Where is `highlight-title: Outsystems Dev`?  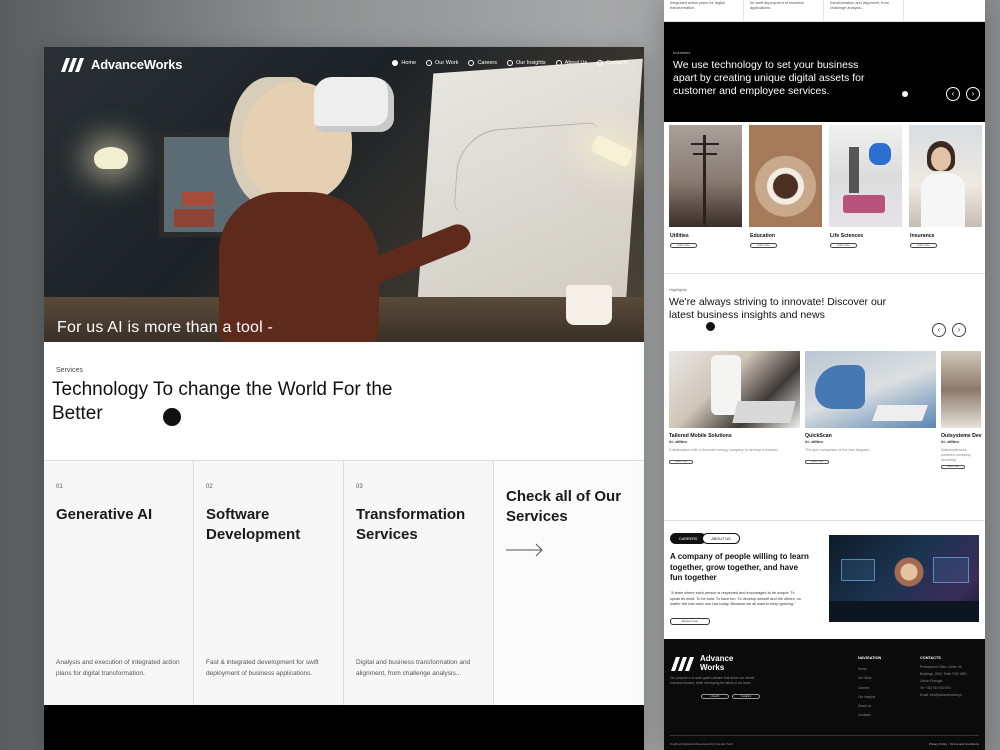
highlight-title: Outsystems Dev is located at coordinates (961, 436).